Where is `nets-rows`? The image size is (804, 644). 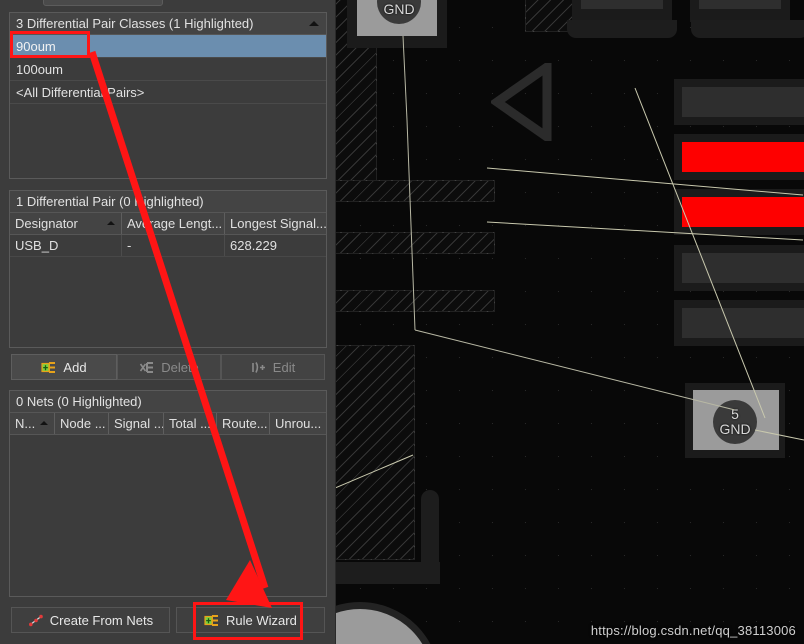
nets-rows is located at coordinates (168, 515).